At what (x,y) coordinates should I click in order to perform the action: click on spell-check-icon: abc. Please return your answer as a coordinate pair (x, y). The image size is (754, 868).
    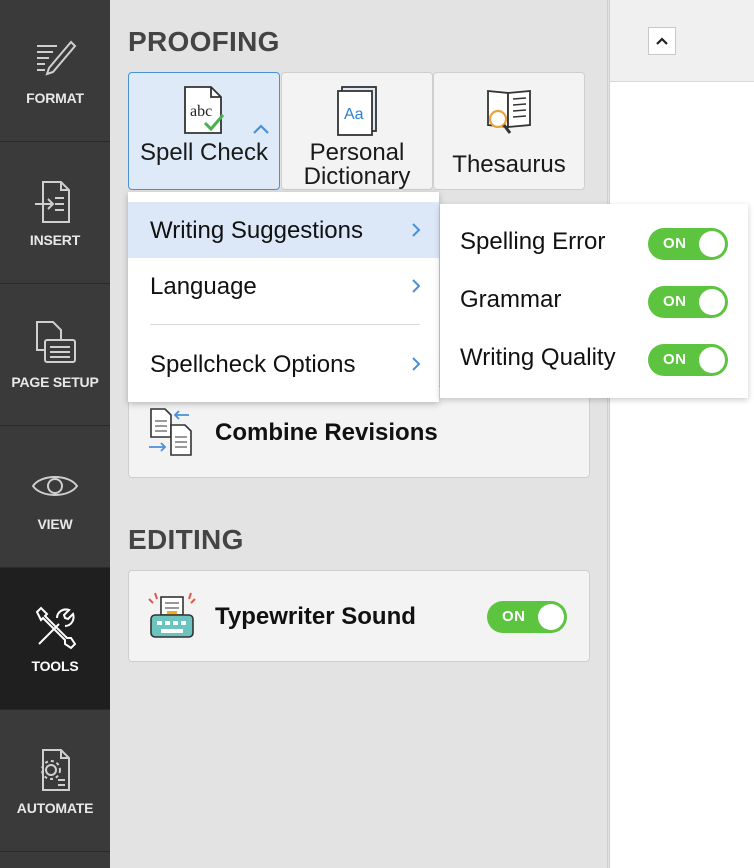
    Looking at the image, I should click on (204, 110).